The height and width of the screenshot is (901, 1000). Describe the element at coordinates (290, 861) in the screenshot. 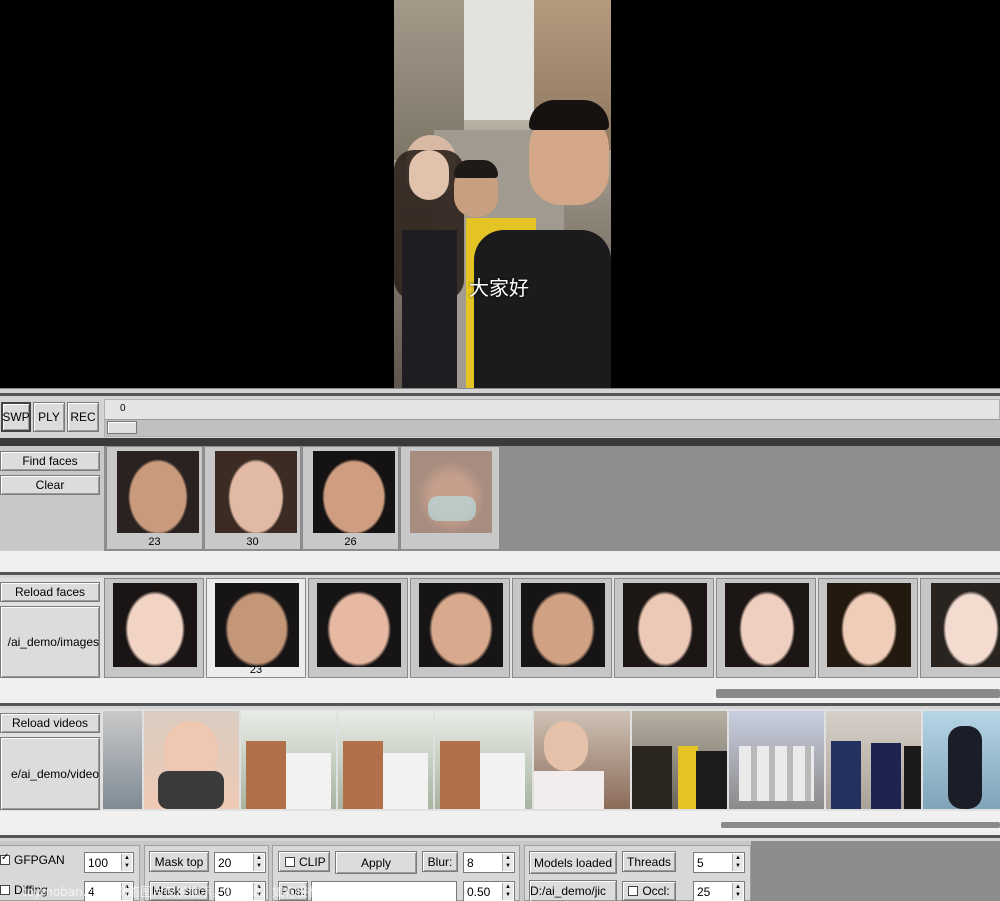

I see `clip-check-icon` at that location.